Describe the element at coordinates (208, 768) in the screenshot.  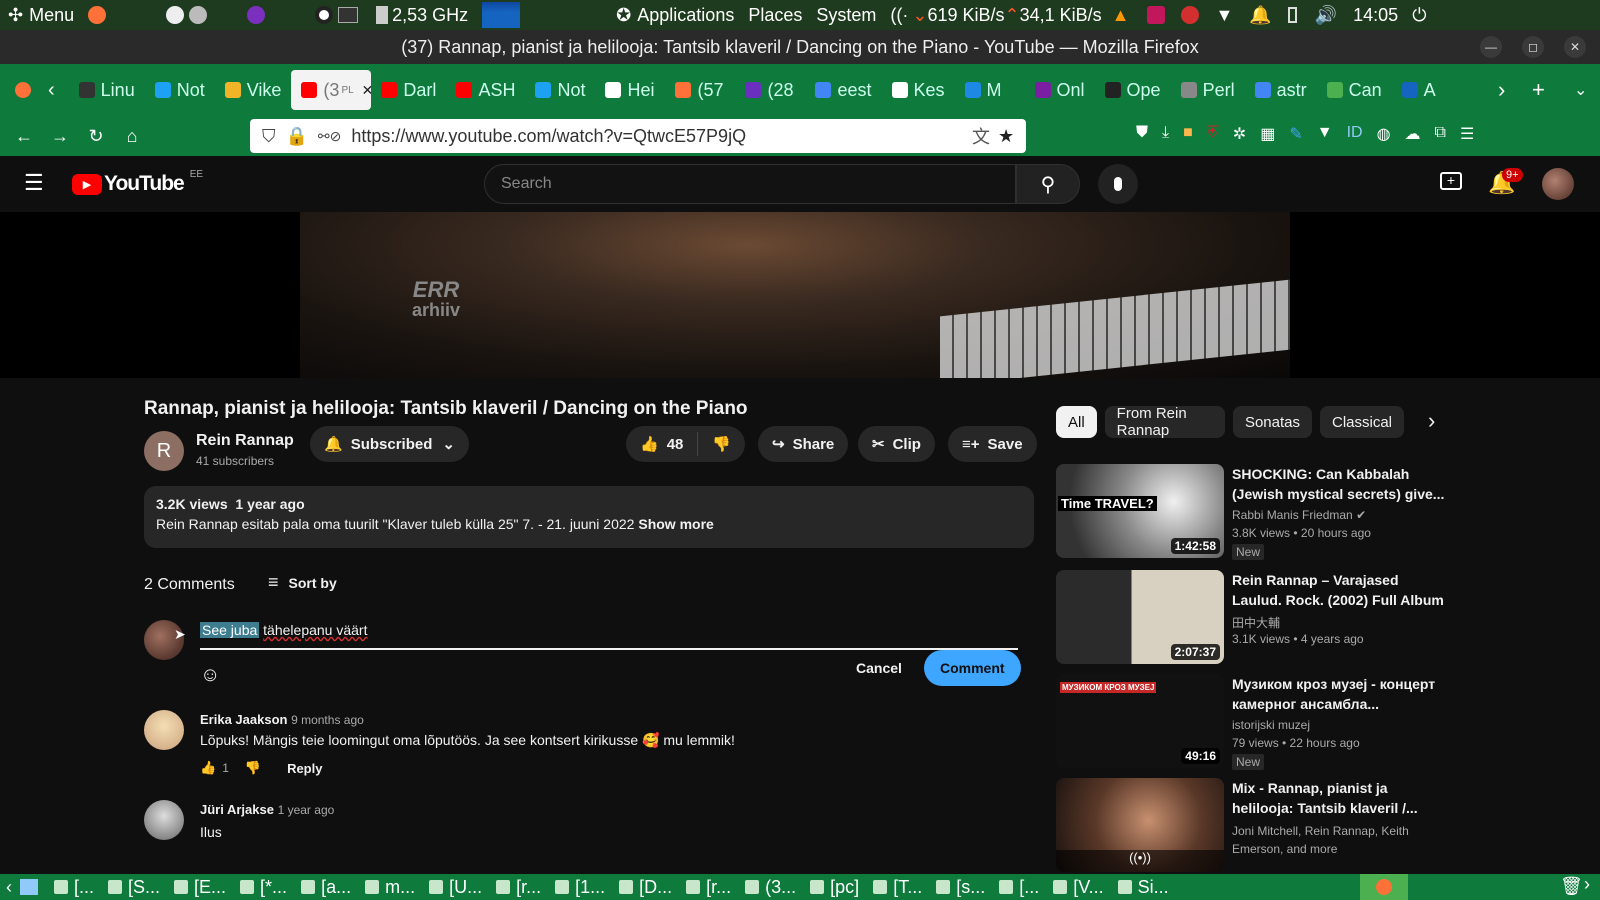
I see `comment-like-icon: 👍` at that location.